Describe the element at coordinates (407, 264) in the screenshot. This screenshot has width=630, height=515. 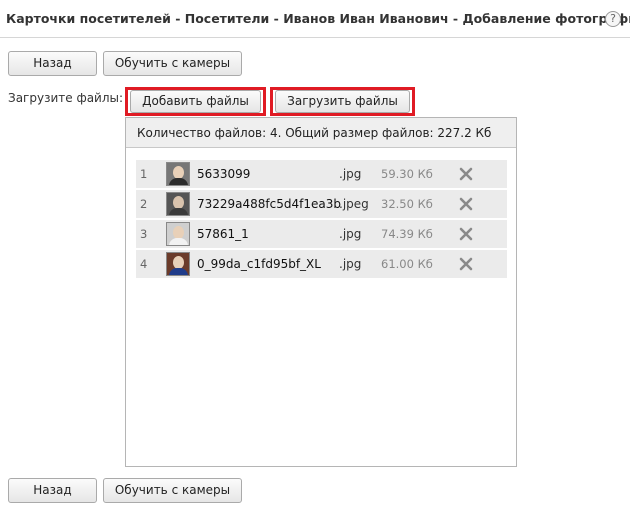
I see `file-size: 61.00 Кб` at that location.